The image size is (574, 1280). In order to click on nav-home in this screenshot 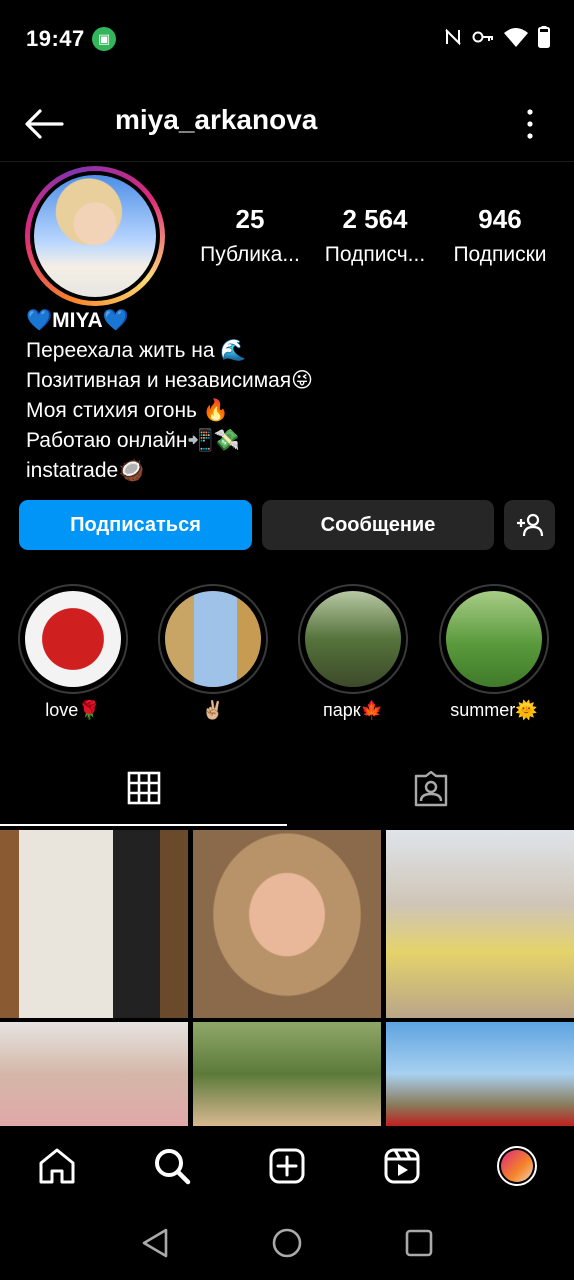, I will do `click(57, 1166)`.